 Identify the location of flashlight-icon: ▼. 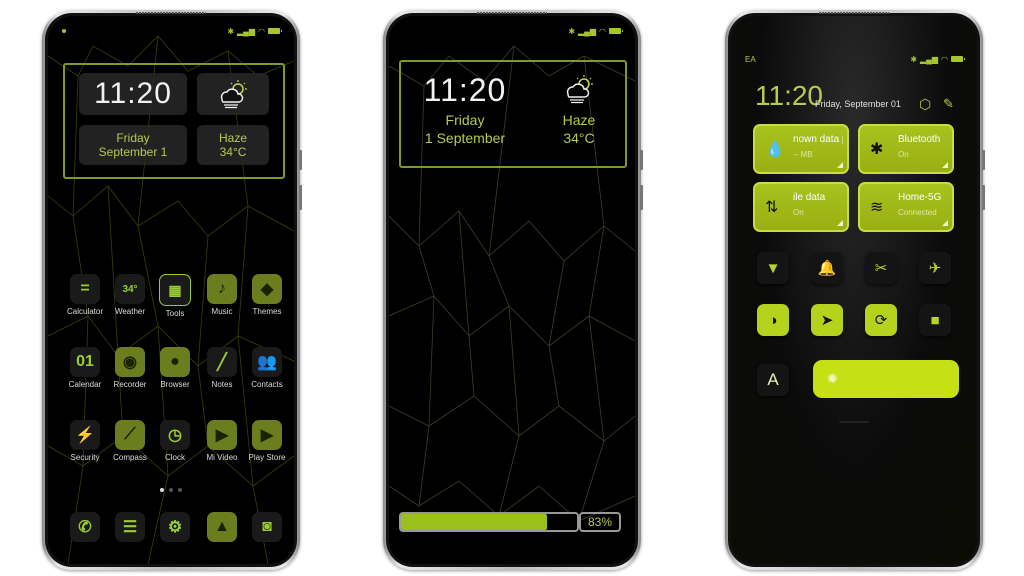
(773, 268).